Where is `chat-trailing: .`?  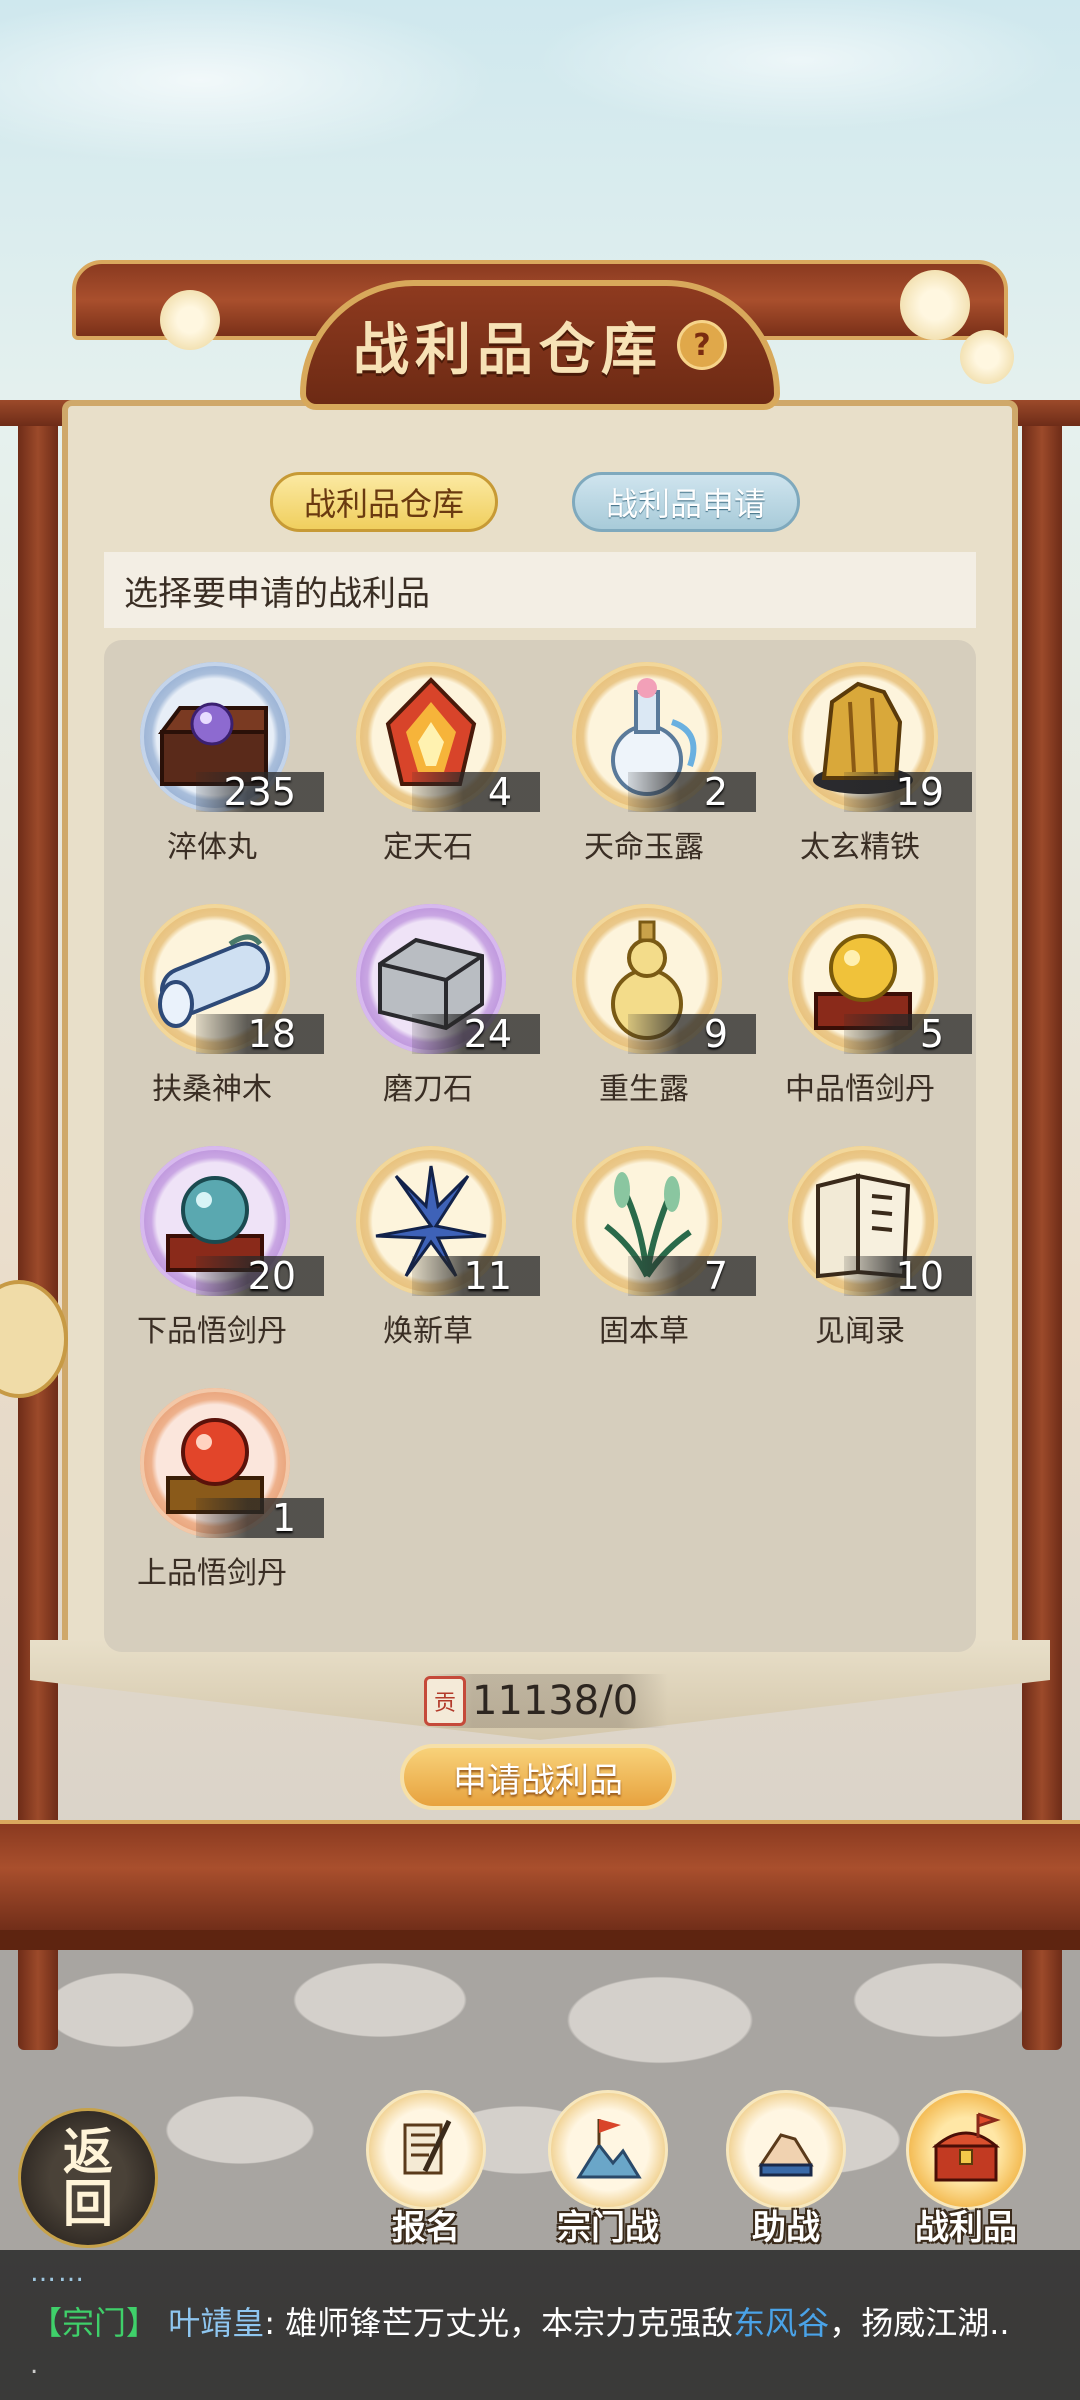
chat-trailing: . is located at coordinates (34, 2365).